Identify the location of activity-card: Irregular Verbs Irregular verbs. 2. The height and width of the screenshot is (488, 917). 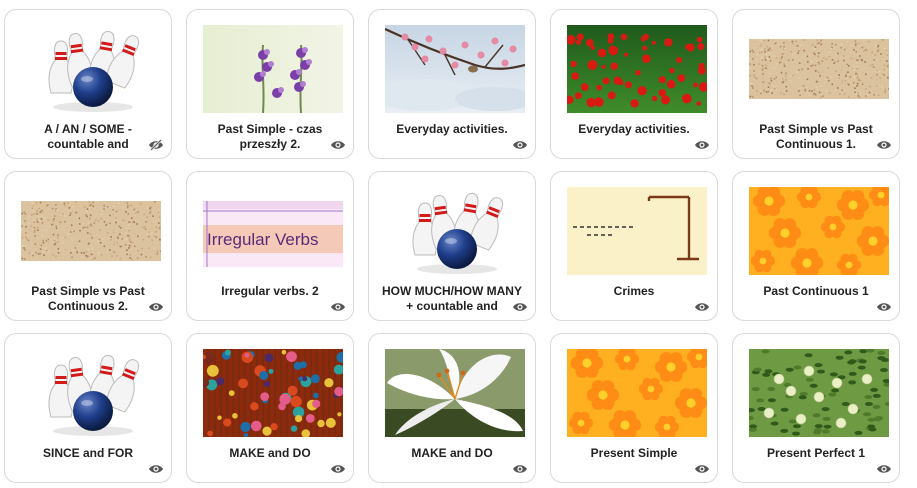
(270, 246).